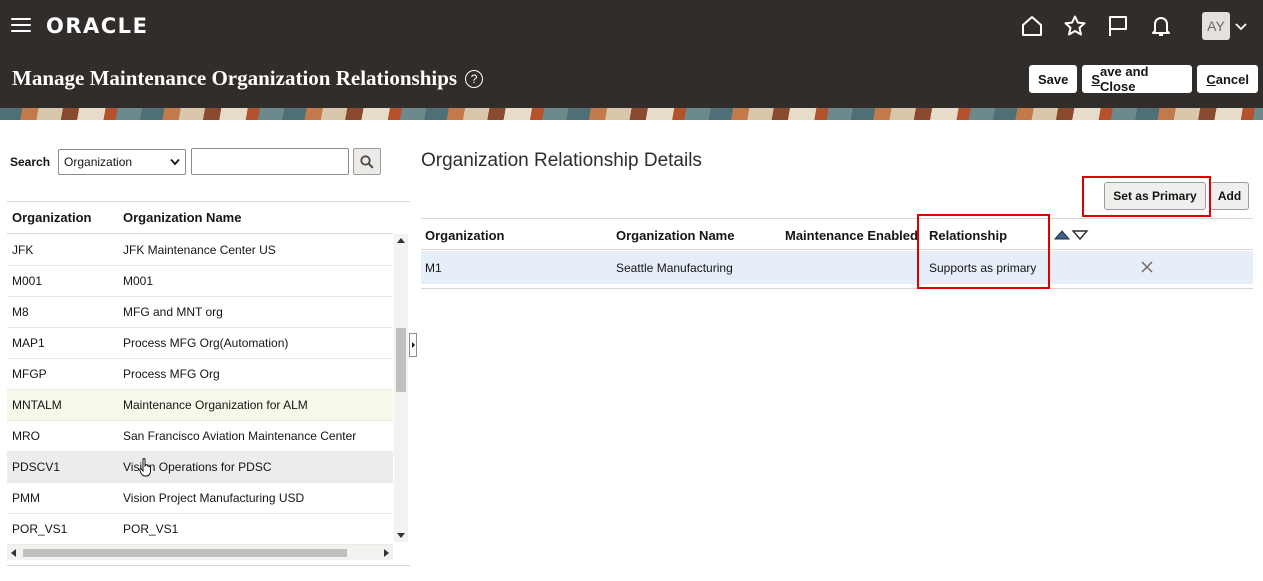 This screenshot has height=581, width=1263. I want to click on table-header: Organization Organization Name, so click(200, 218).